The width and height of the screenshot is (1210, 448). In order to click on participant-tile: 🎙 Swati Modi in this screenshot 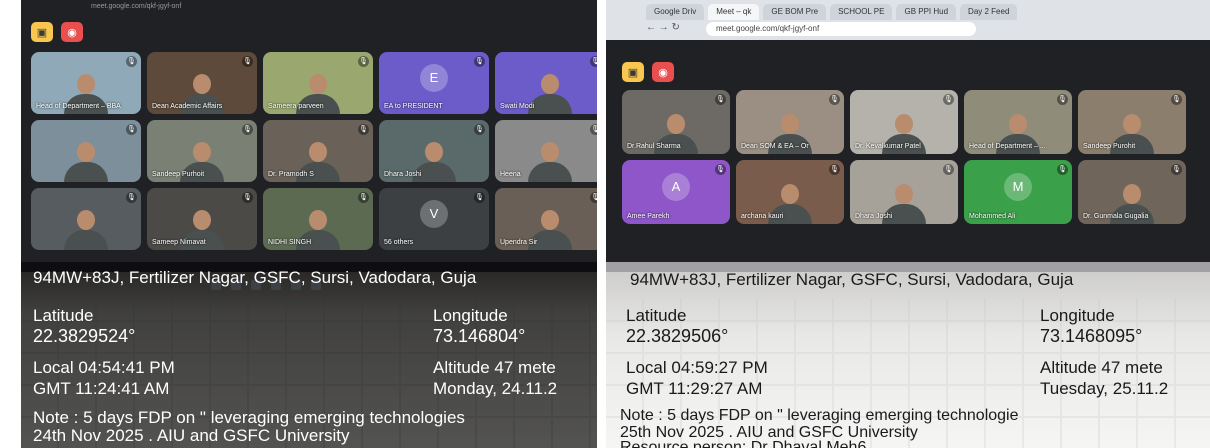, I will do `click(546, 83)`.